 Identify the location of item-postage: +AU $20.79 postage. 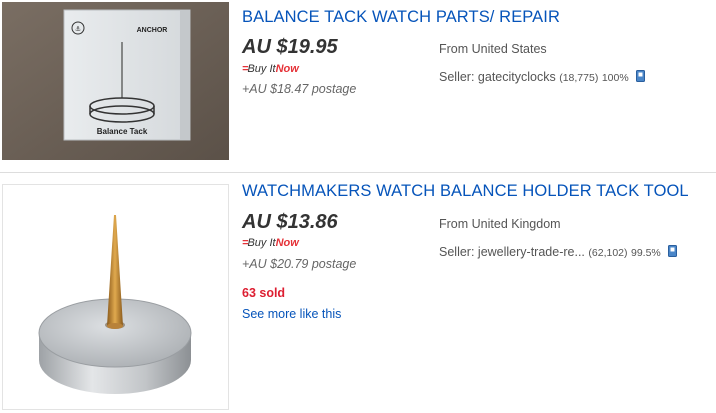
(299, 264).